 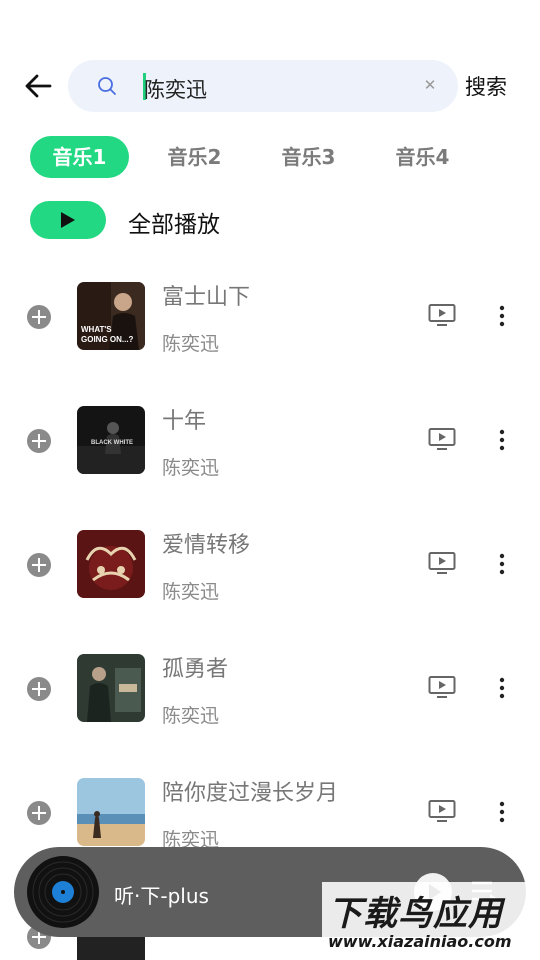 I want to click on song-row: 爱情转移 陈奕迅, so click(x=270, y=571).